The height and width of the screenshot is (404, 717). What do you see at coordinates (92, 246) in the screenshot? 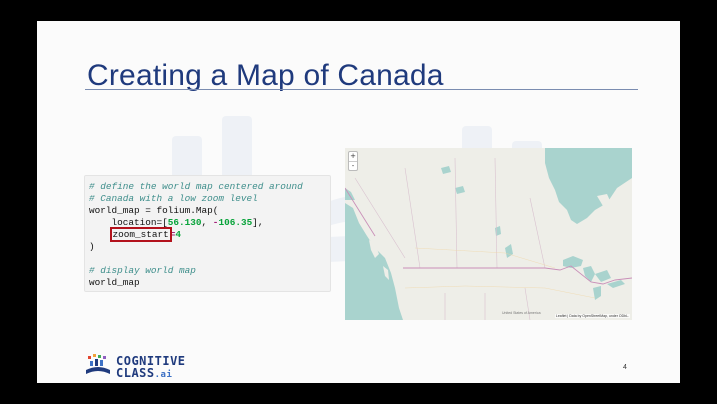
I see `code-line: )` at bounding box center [92, 246].